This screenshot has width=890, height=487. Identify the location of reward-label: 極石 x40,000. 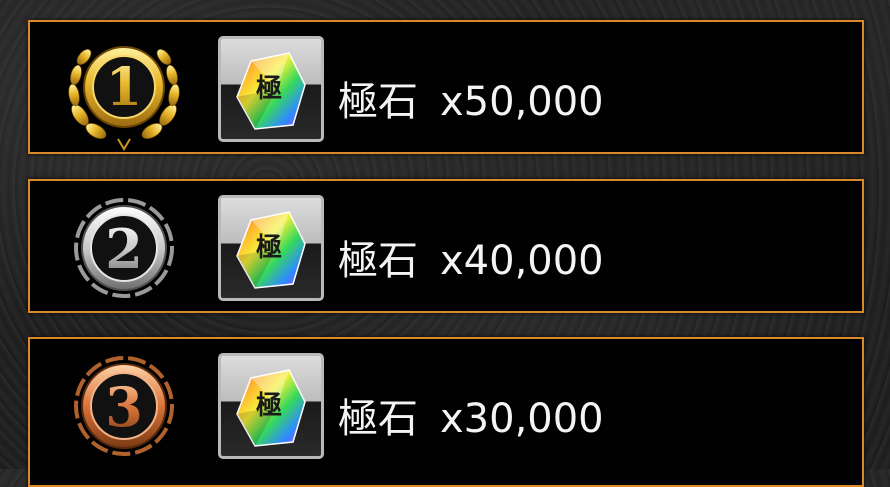
(471, 261).